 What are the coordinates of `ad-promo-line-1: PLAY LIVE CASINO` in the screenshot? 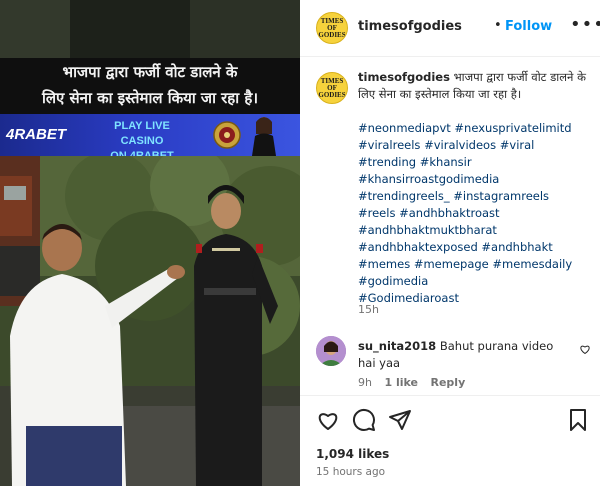 It's located at (142, 133).